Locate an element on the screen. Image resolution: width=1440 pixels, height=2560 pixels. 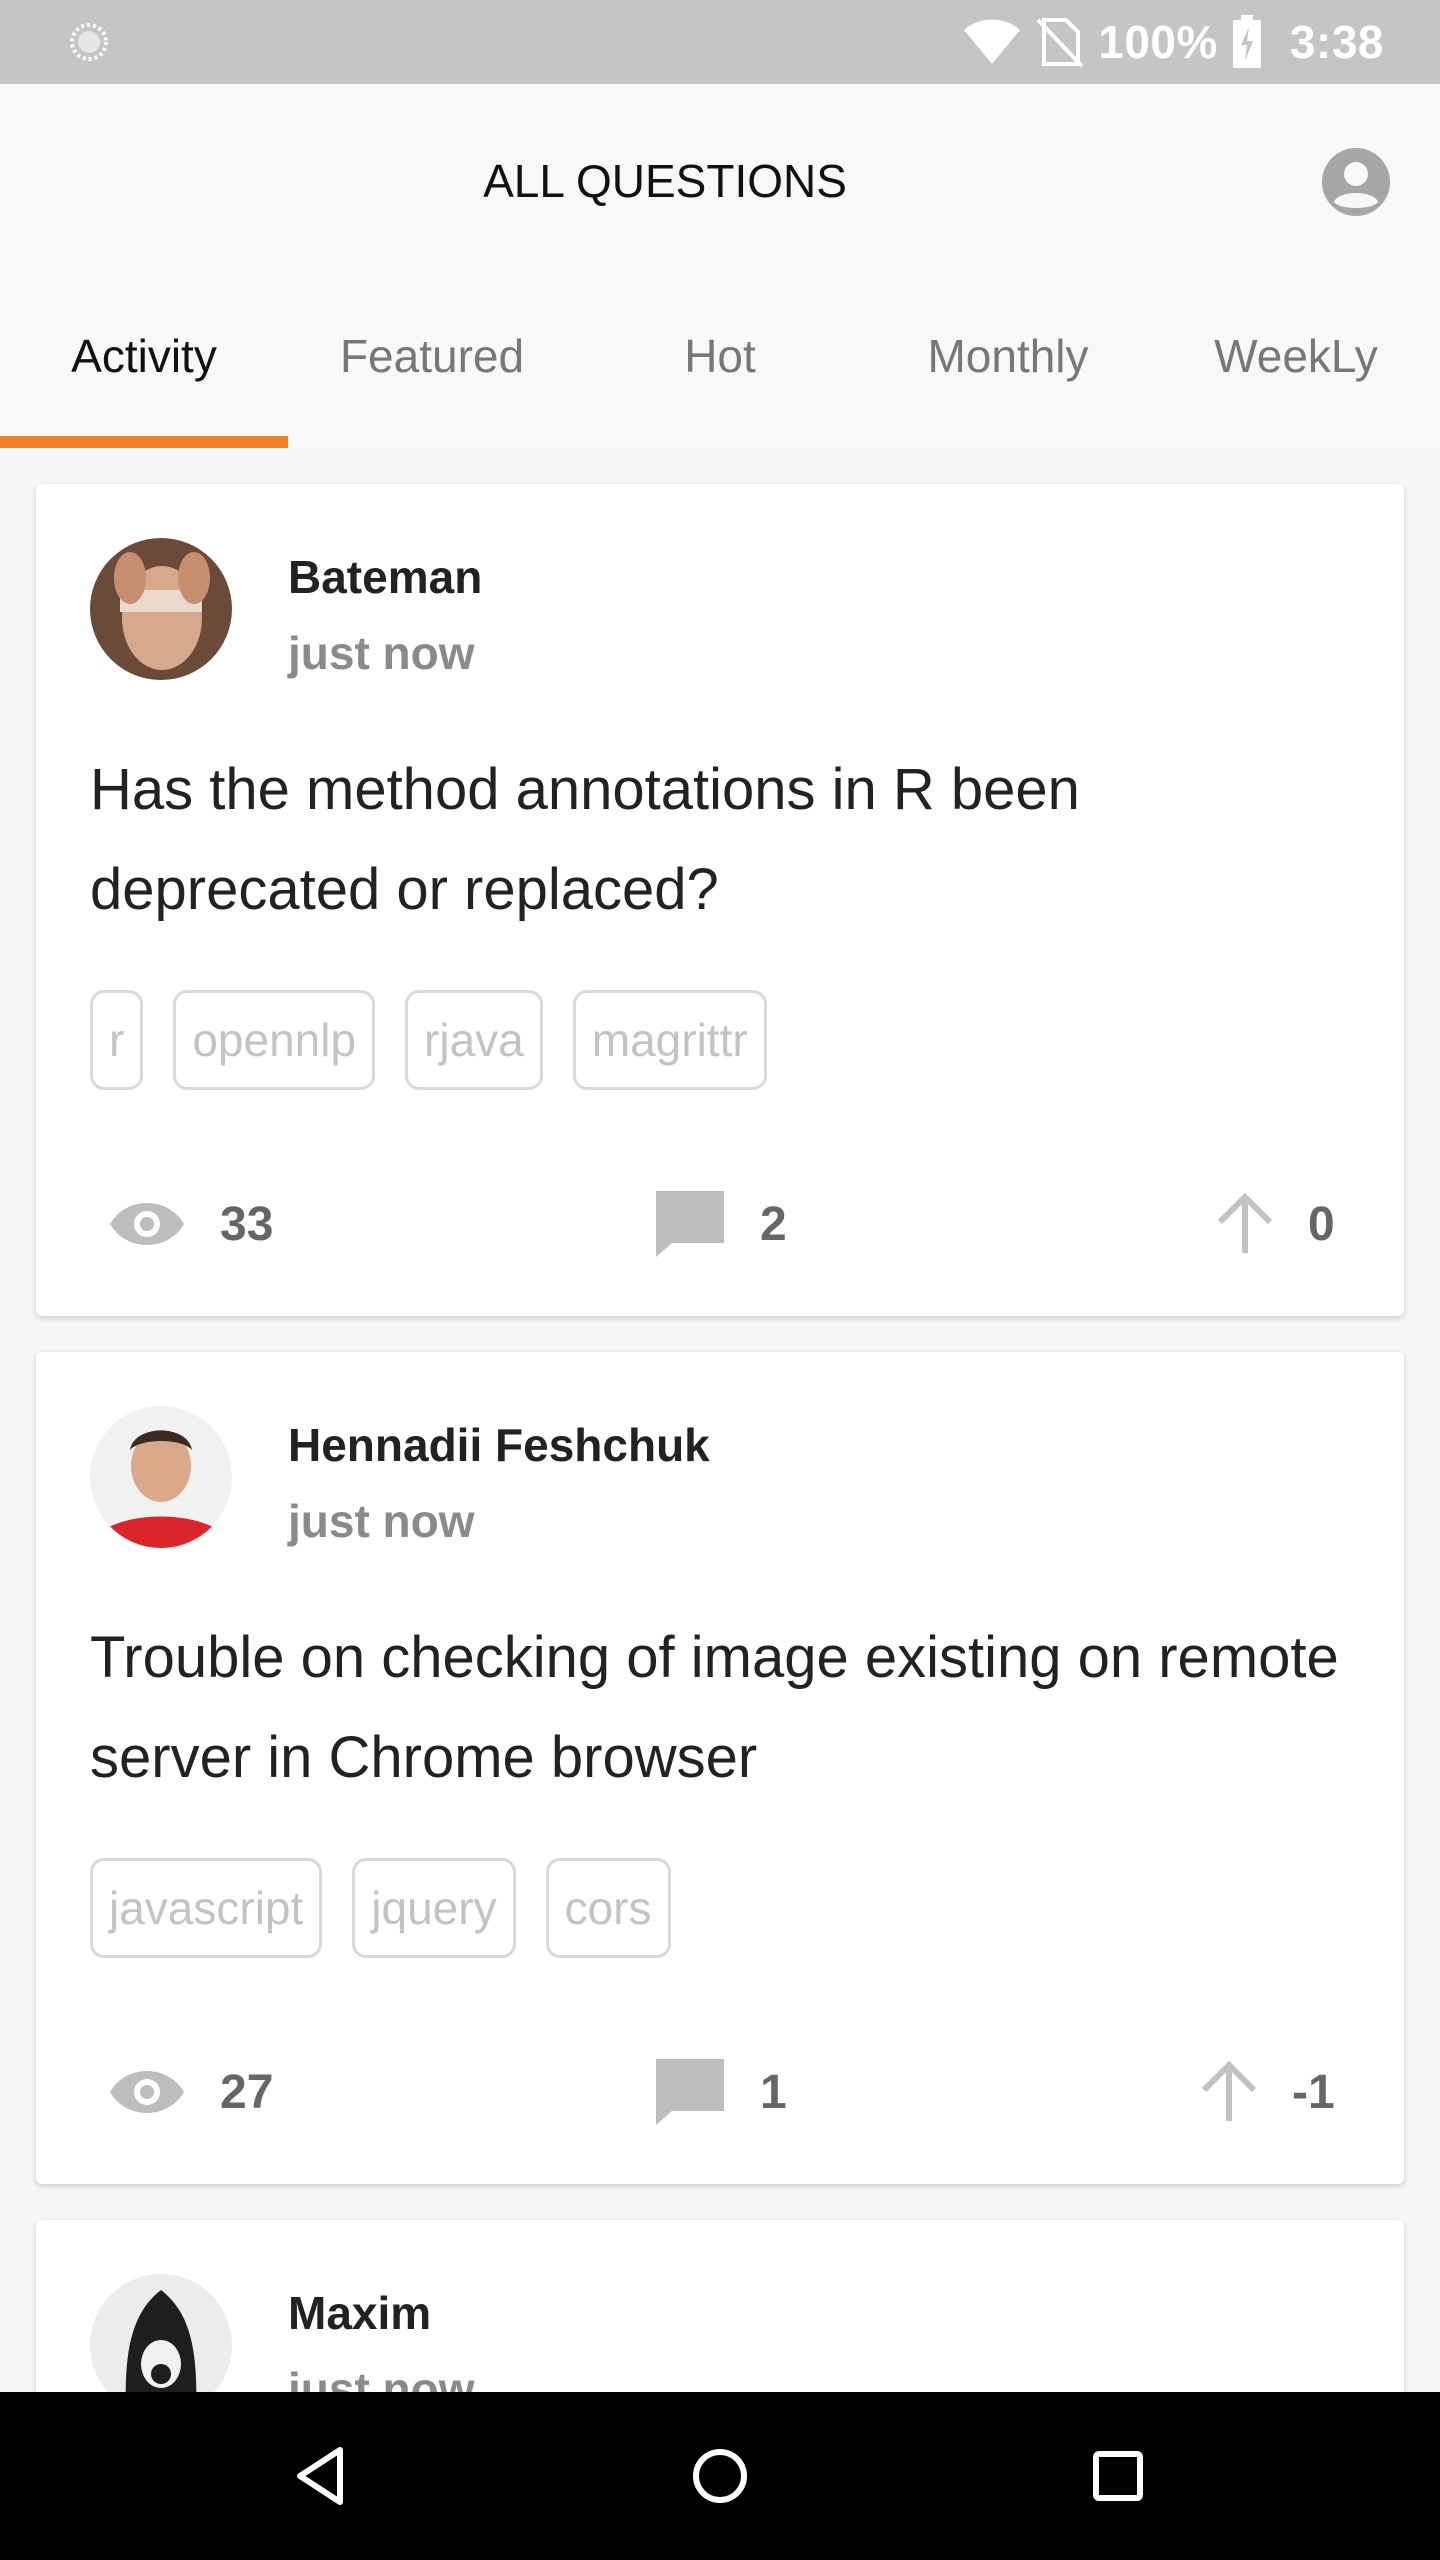
home-icon is located at coordinates (720, 2476).